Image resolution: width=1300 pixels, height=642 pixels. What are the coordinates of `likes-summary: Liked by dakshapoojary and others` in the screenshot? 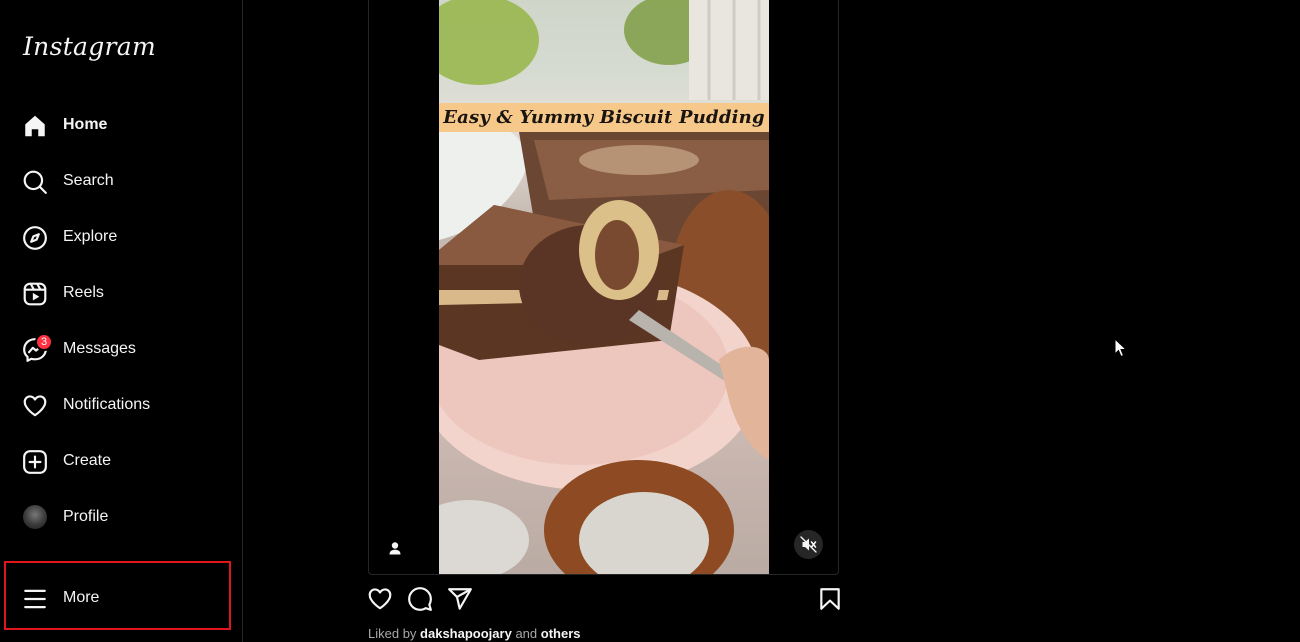 It's located at (474, 633).